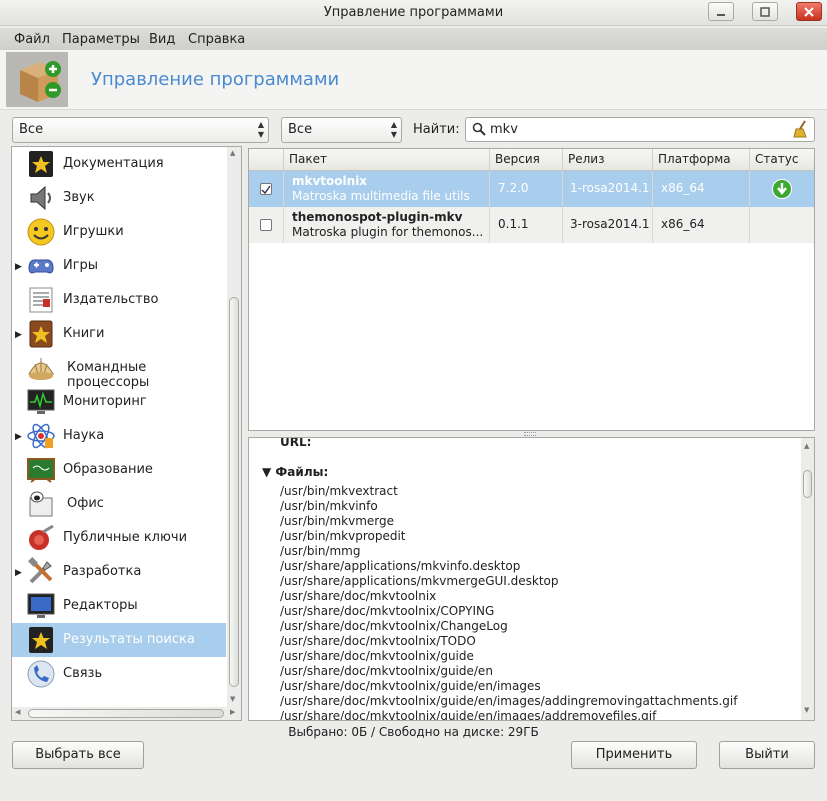  Describe the element at coordinates (683, 188) in the screenshot. I see `platform-value: x86_64` at that location.